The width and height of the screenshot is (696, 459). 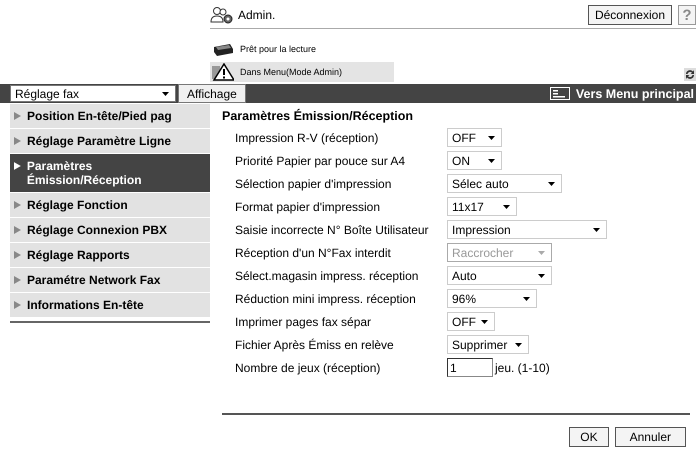 I want to click on sidebar-item: Réglage Connexion PBX, so click(x=110, y=229).